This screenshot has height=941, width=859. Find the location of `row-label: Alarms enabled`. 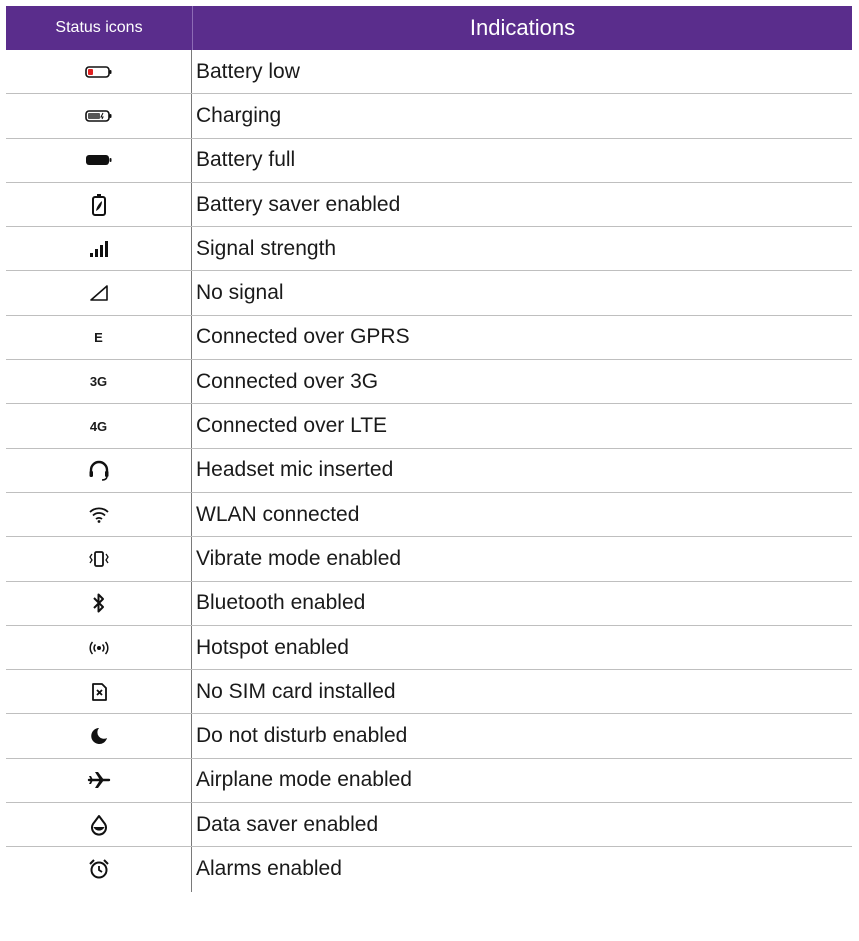

row-label: Alarms enabled is located at coordinates (269, 869).